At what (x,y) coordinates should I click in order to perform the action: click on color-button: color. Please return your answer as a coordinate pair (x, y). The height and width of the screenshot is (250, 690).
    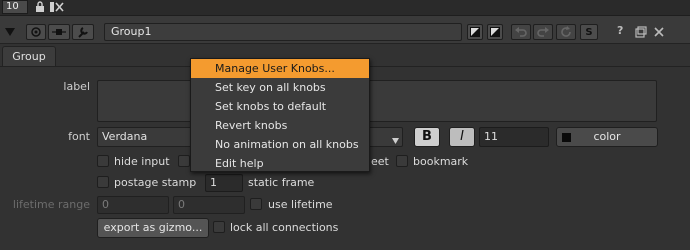
    Looking at the image, I should click on (607, 137).